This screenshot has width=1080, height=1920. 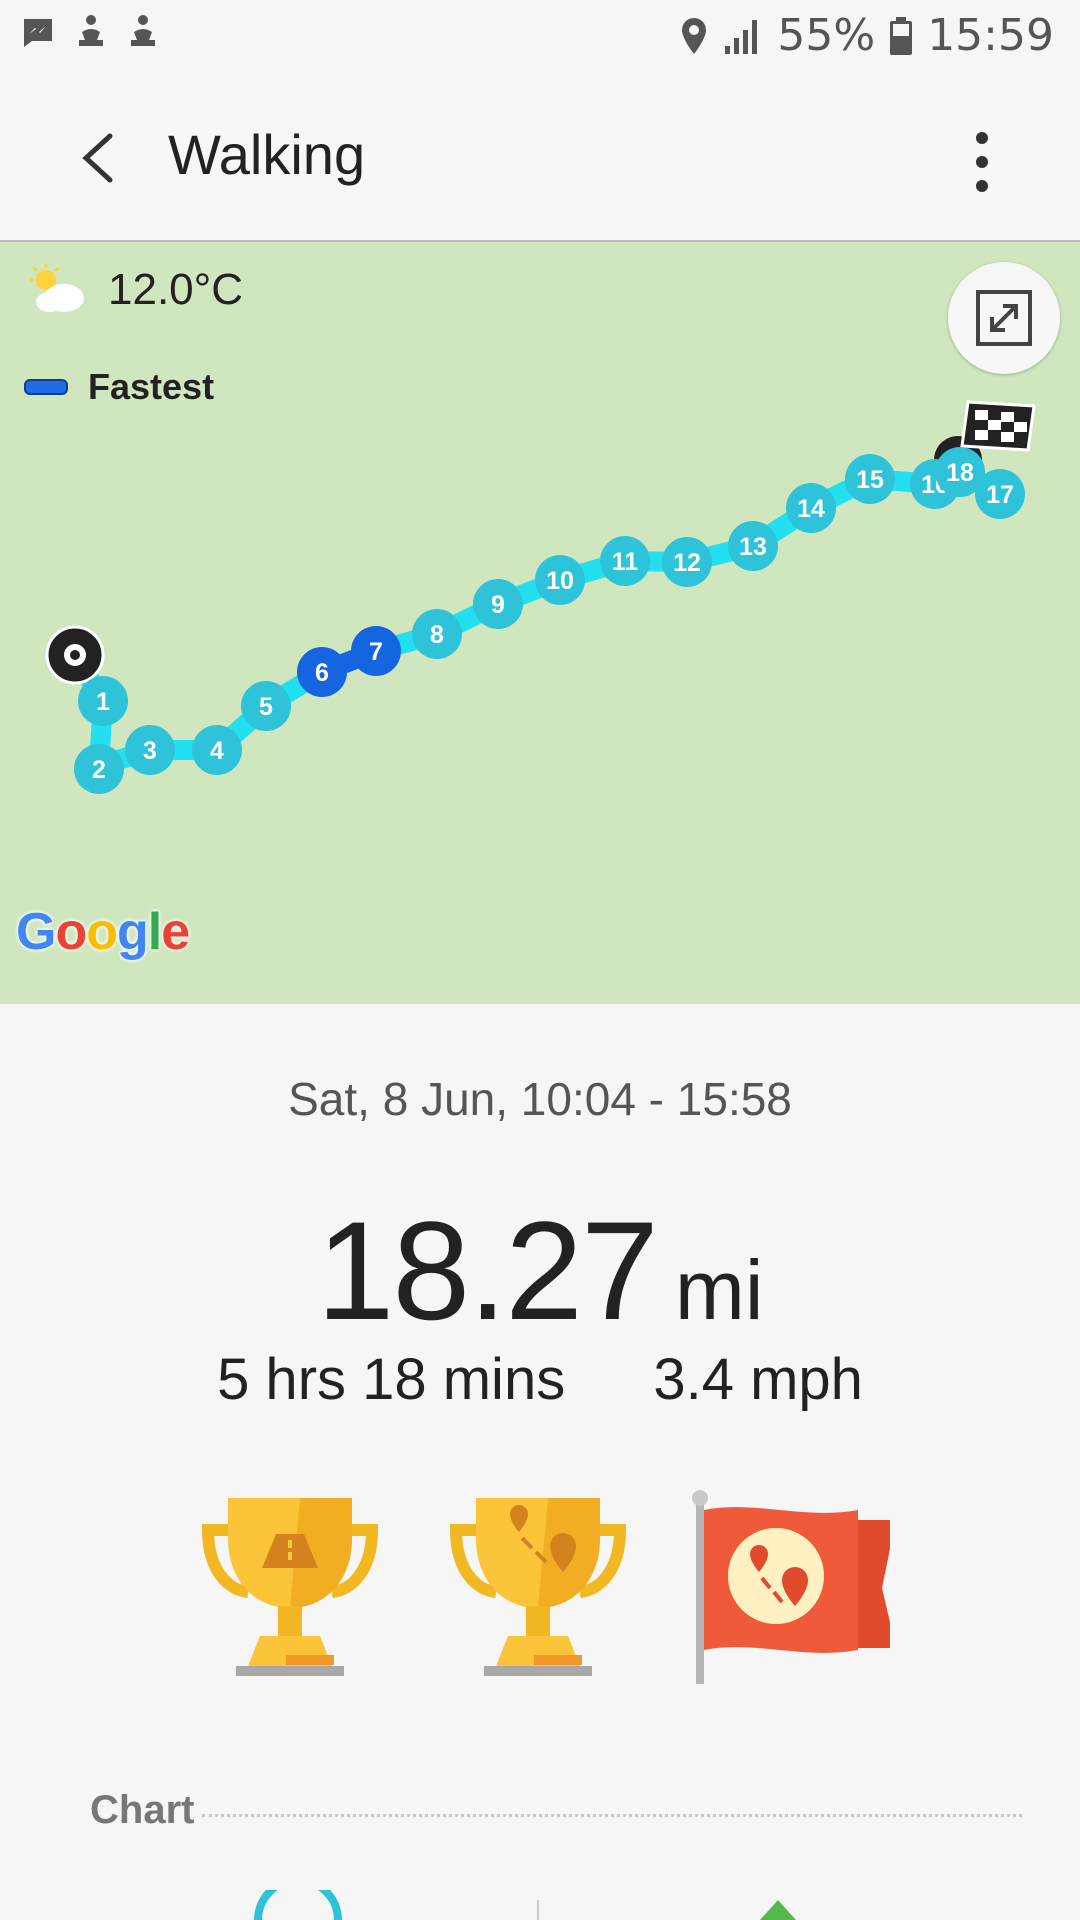 I want to click on weather-info: 12.0°C, so click(x=135, y=290).